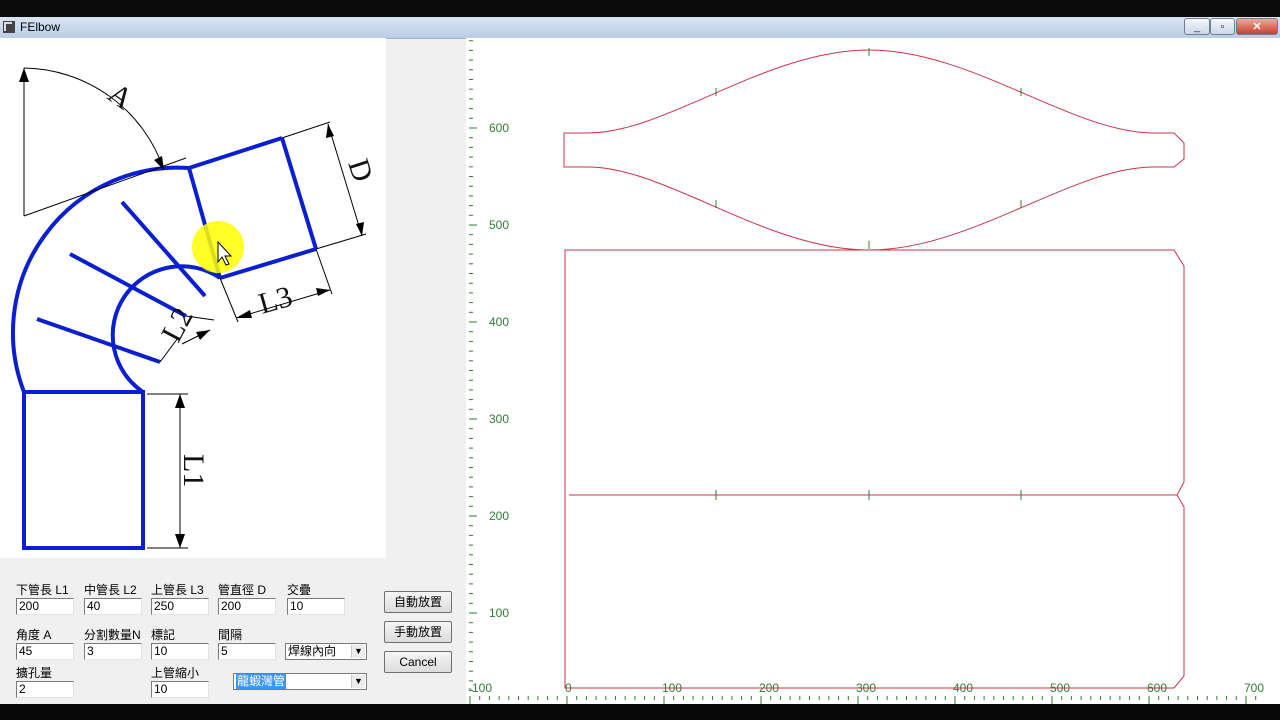 Image resolution: width=1280 pixels, height=720 pixels. I want to click on mark-input: 10, so click(180, 651).